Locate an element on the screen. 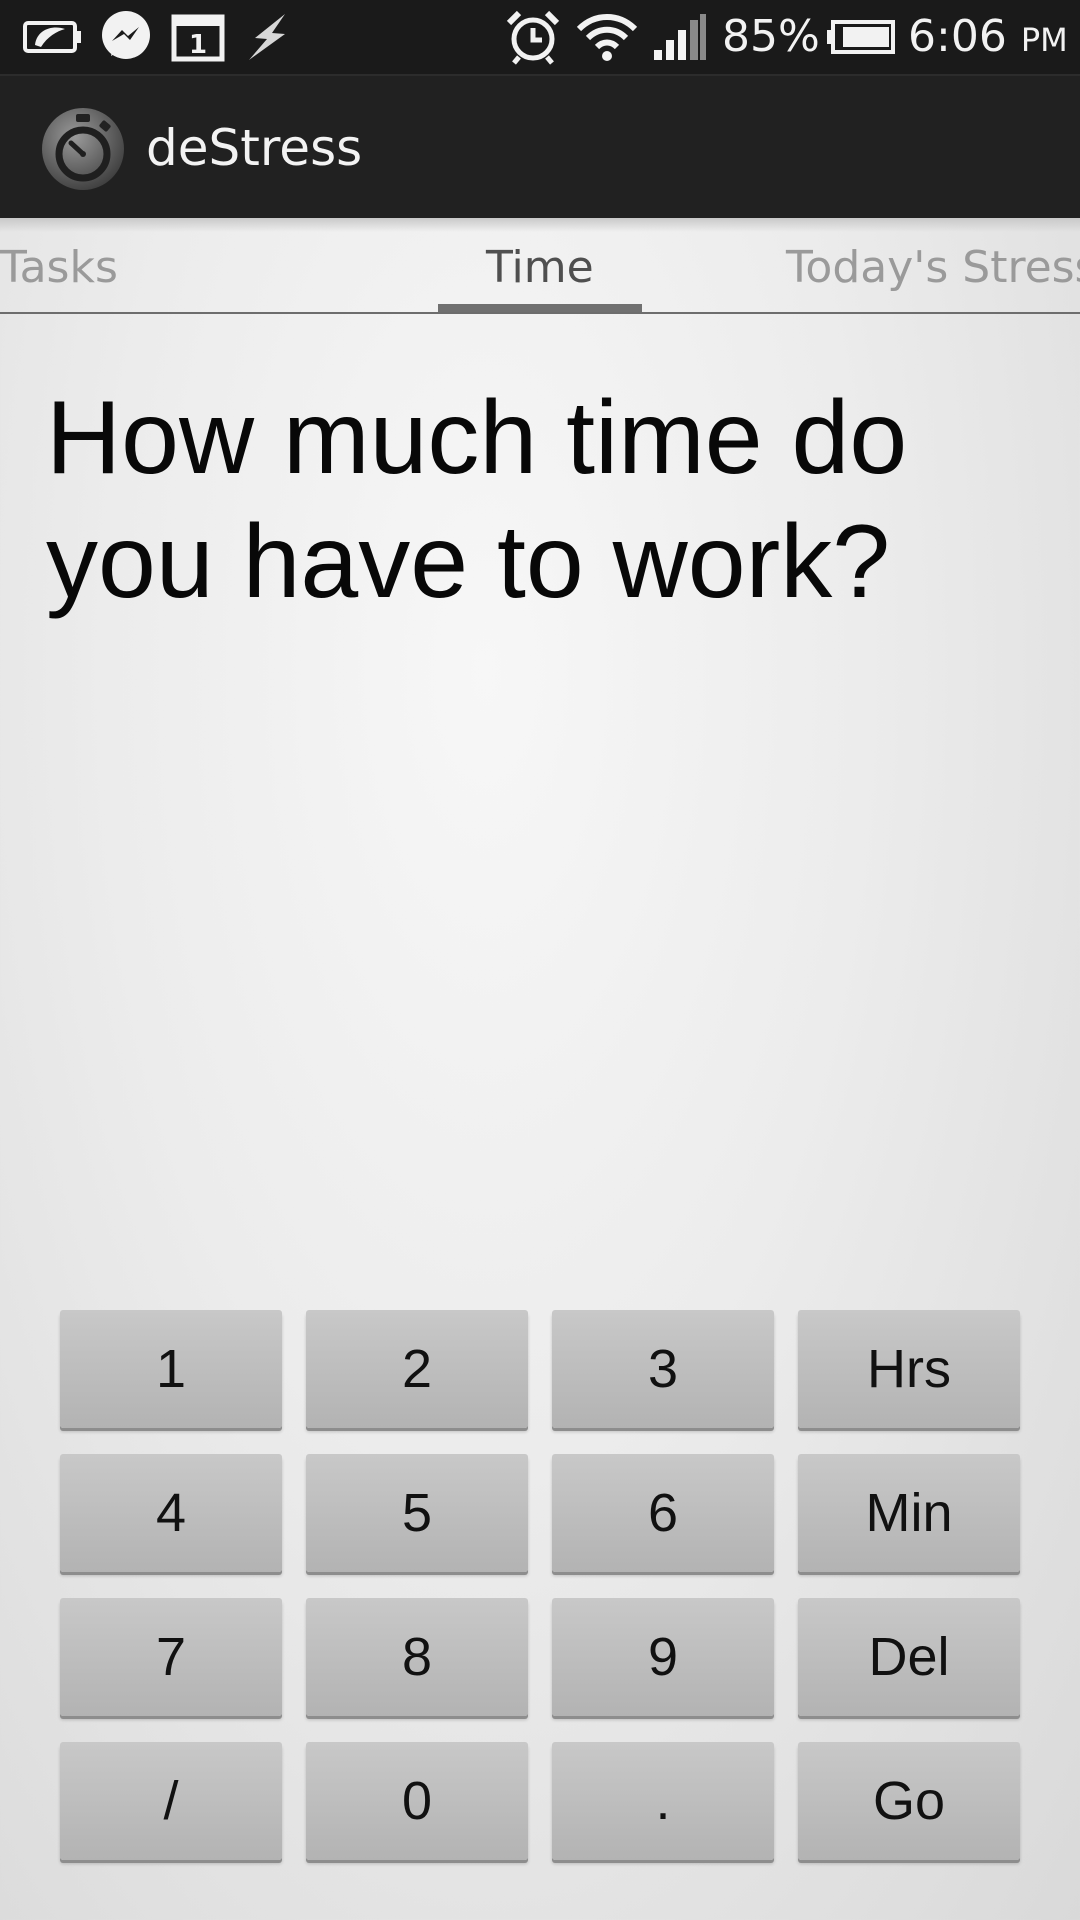  key-5: 5 is located at coordinates (417, 1513).